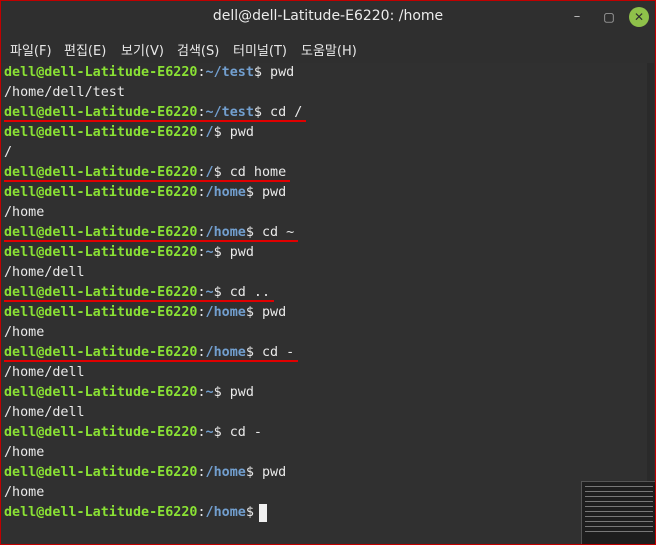 The image size is (656, 545). I want to click on prompt-line: dell@dell-Latitude-E6220:/$ pwd, so click(129, 133).